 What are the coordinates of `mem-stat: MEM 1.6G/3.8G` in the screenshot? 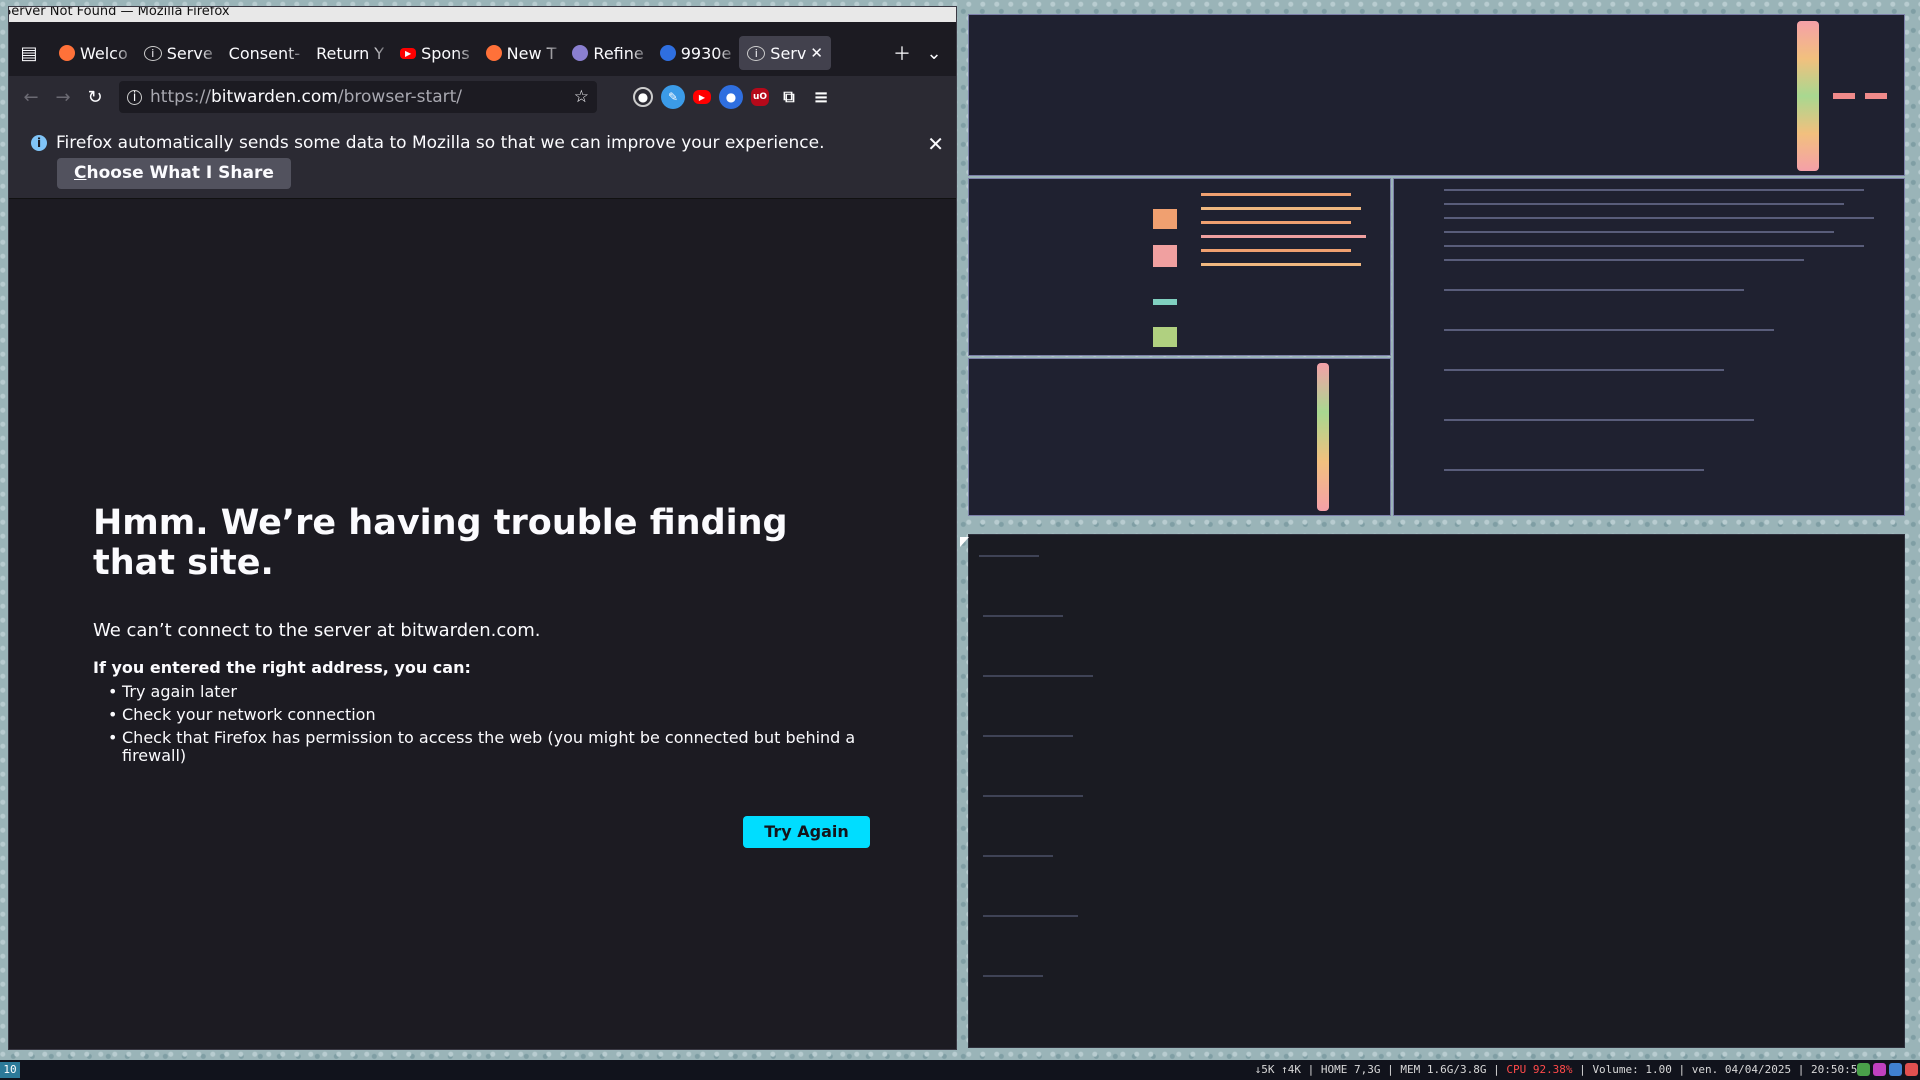 It's located at (1443, 1069).